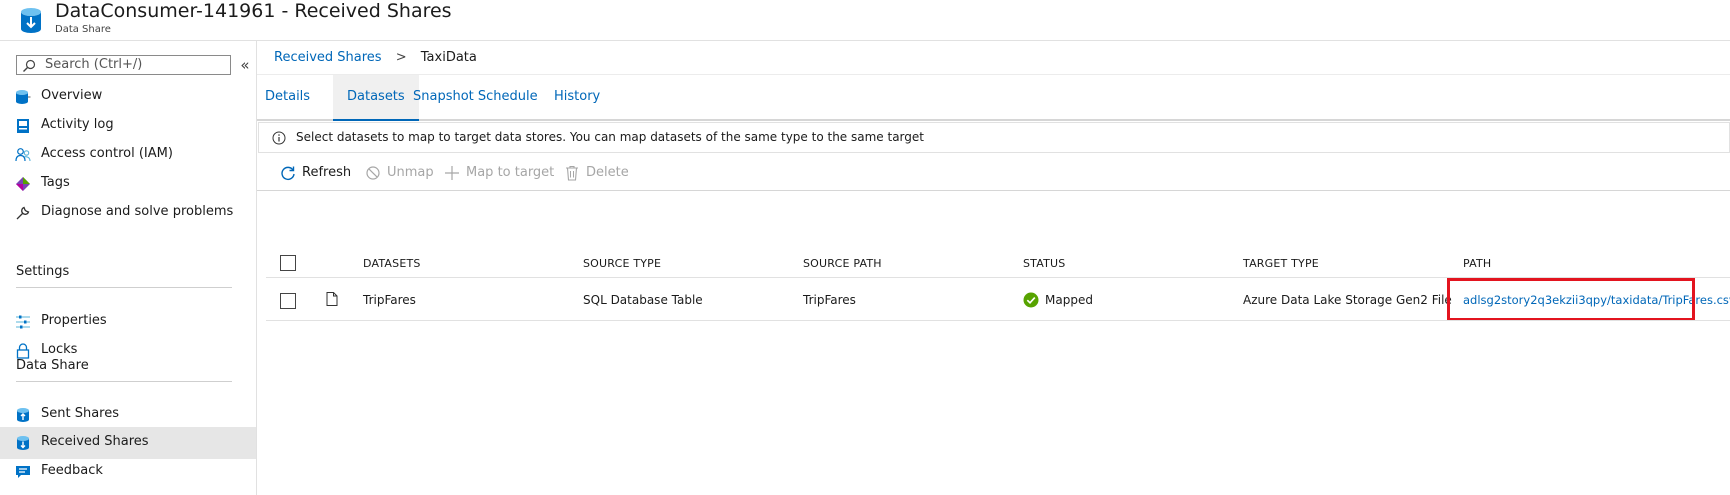 The height and width of the screenshot is (495, 1730). I want to click on sidebar-item-label: Diagnose and solve problems, so click(137, 211).